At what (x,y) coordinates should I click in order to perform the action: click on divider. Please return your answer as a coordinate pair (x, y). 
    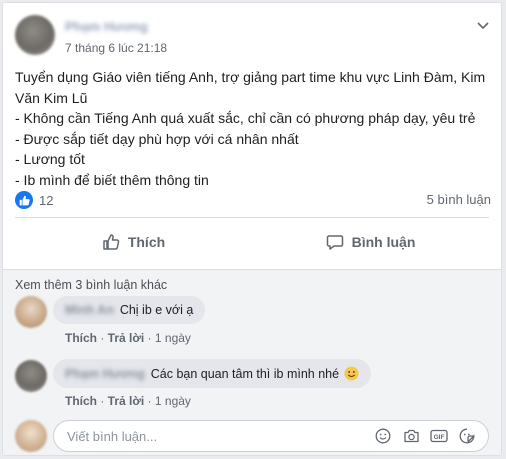
    Looking at the image, I should click on (252, 217).